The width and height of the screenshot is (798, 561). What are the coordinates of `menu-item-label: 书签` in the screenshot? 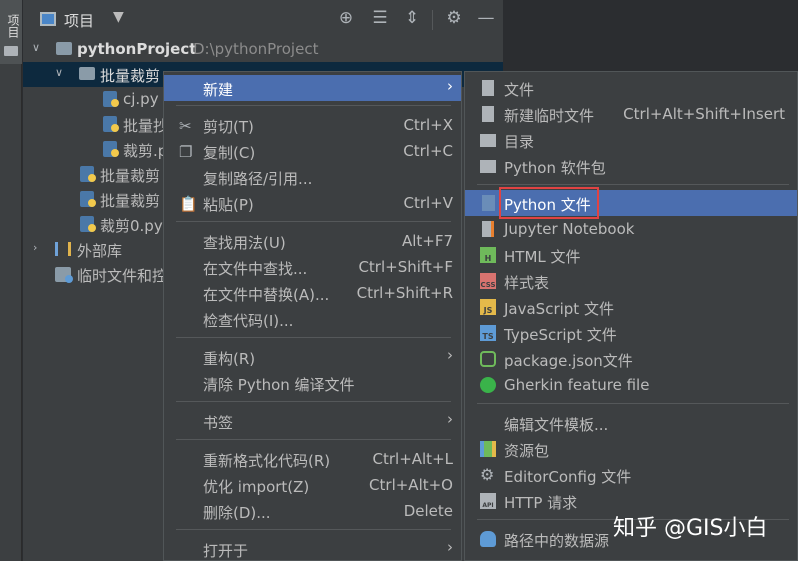 It's located at (218, 423).